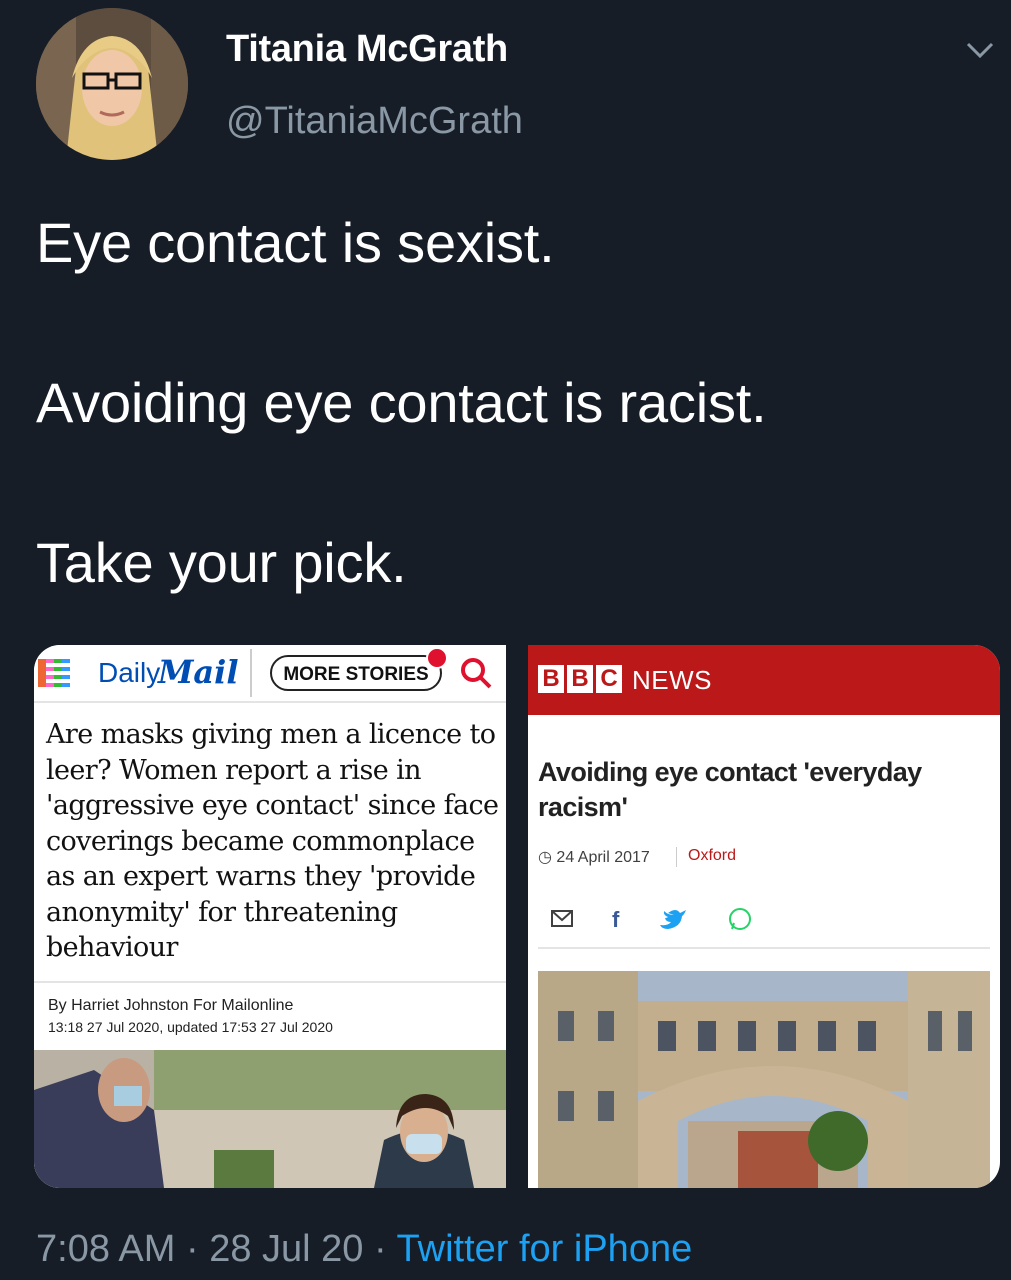  What do you see at coordinates (367, 49) in the screenshot?
I see `display-name: Titania McGrath` at bounding box center [367, 49].